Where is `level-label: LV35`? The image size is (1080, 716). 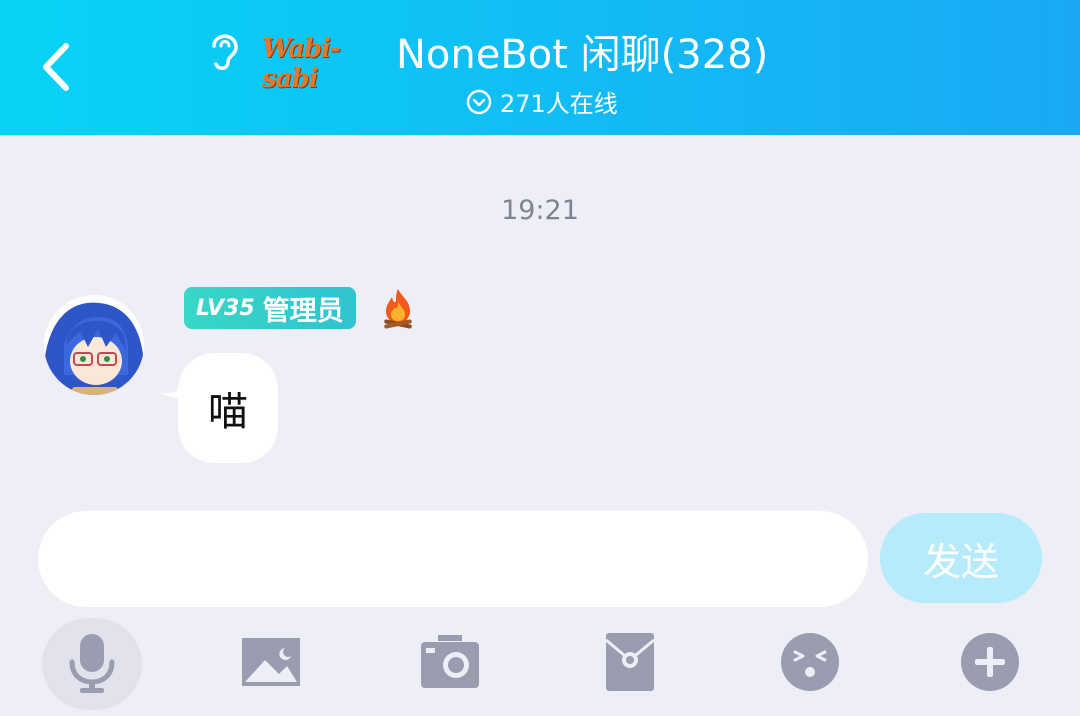
level-label: LV35 is located at coordinates (225, 308).